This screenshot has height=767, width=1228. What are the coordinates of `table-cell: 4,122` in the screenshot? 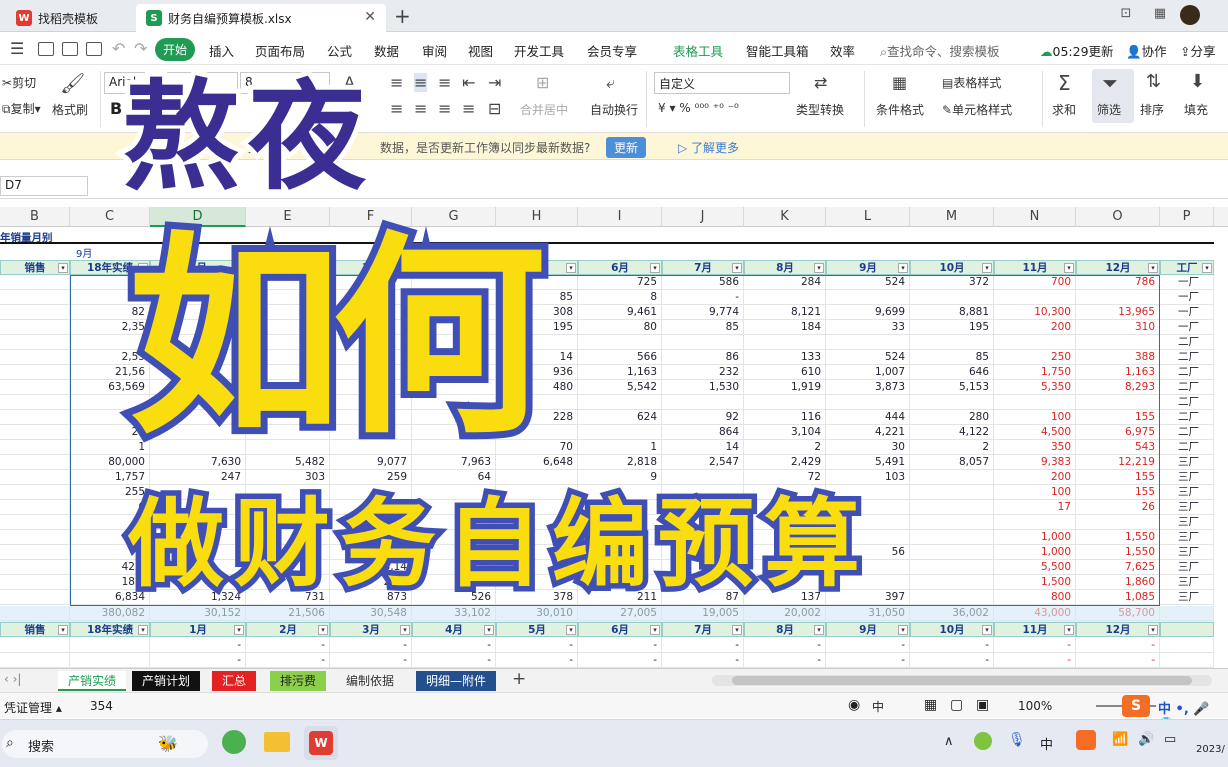 It's located at (952, 432).